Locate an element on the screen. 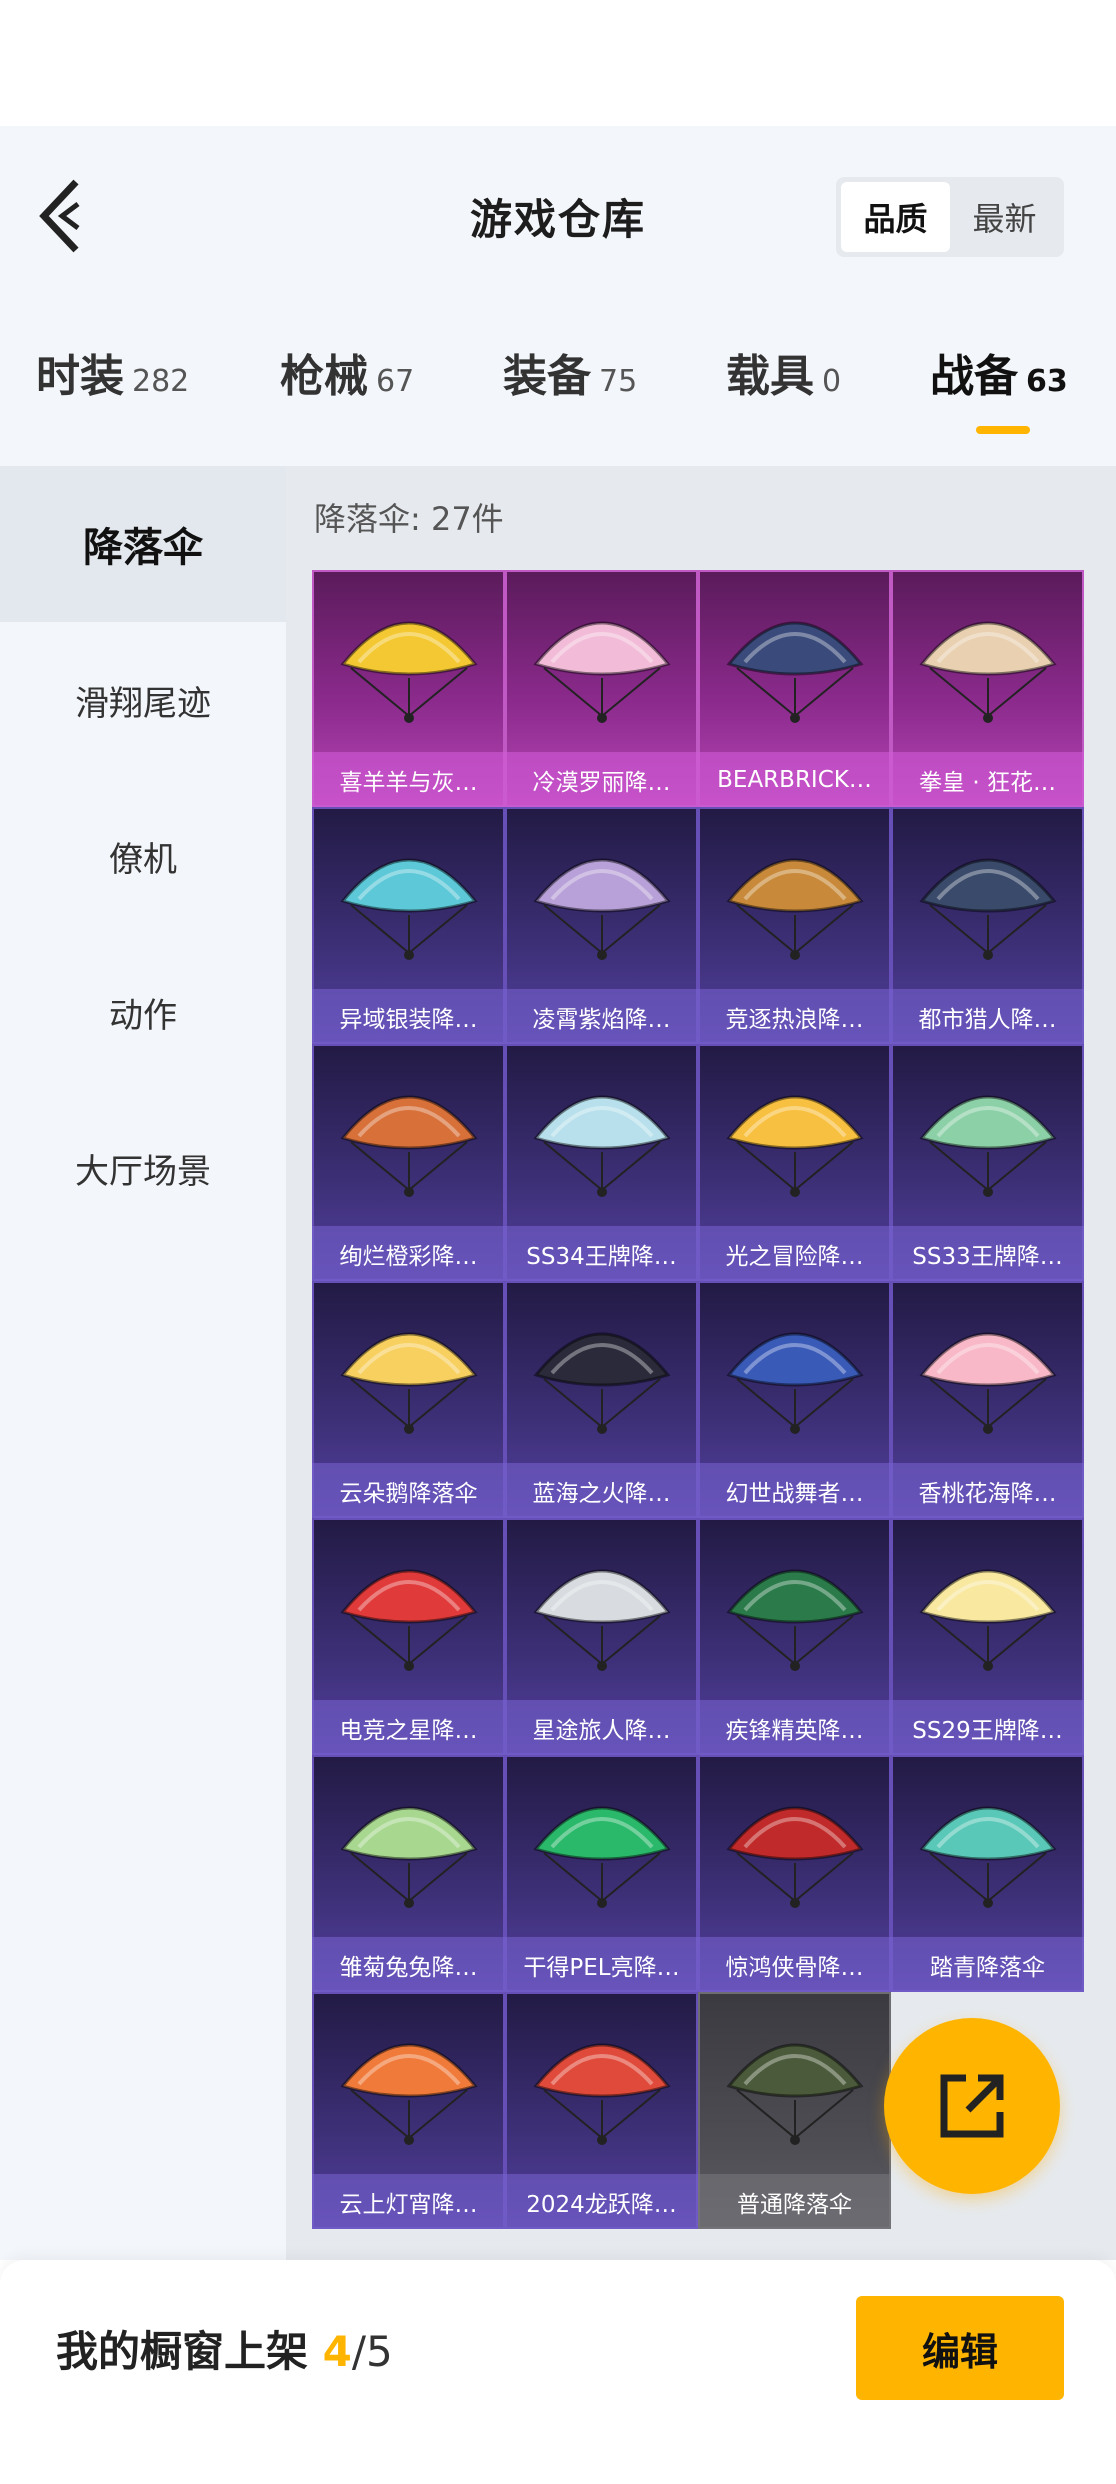 This screenshot has width=1116, height=2484. sidebar-item-wingman: 僚机 is located at coordinates (143, 856).